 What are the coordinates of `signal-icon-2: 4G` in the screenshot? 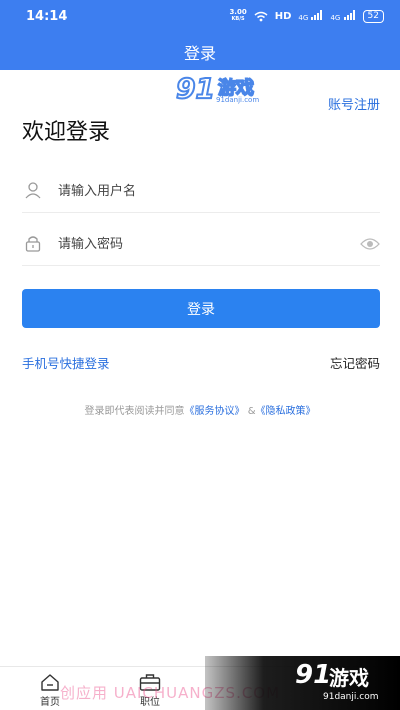 It's located at (342, 16).